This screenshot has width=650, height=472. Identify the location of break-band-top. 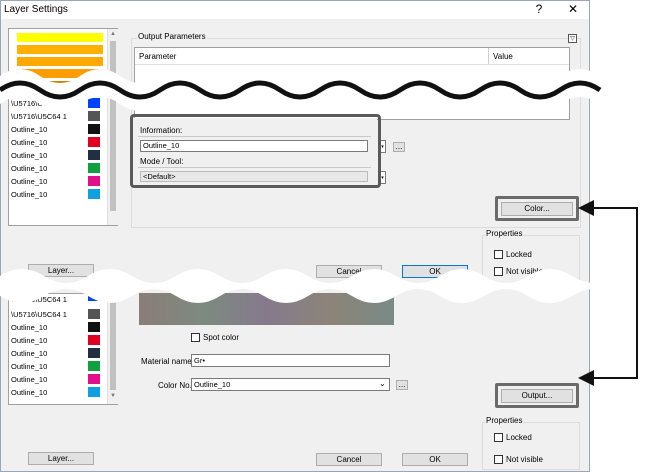
(300, 90).